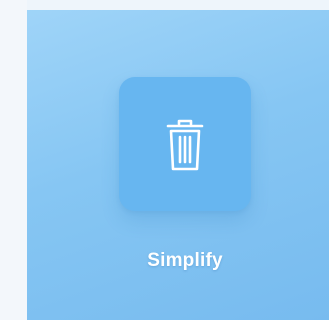 The width and height of the screenshot is (329, 320). Describe the element at coordinates (185, 260) in the screenshot. I see `simplify-label: Simplify` at that location.